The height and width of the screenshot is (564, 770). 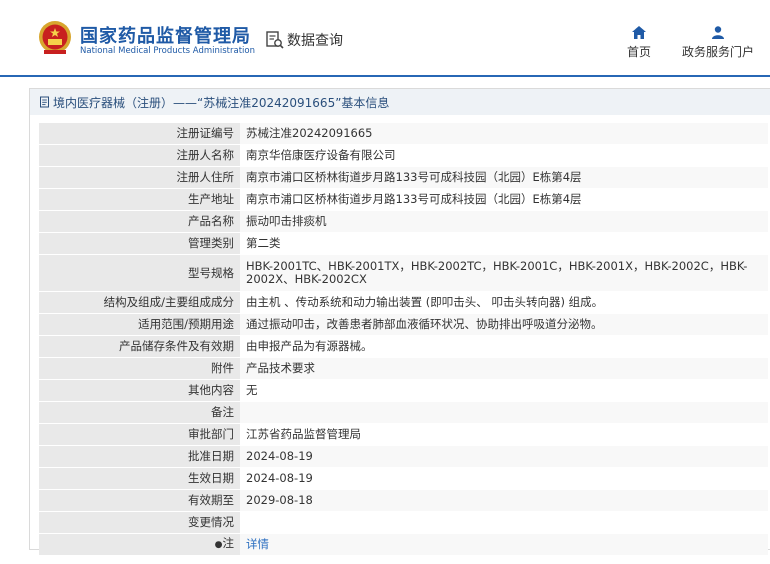 What do you see at coordinates (176, 346) in the screenshot?
I see `field-label-text: 产品储存条件及有效期` at bounding box center [176, 346].